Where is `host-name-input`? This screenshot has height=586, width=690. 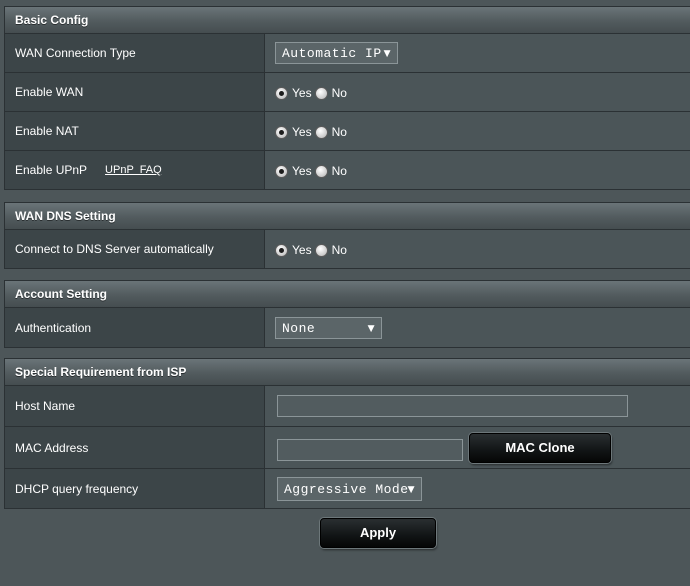 host-name-input is located at coordinates (452, 406).